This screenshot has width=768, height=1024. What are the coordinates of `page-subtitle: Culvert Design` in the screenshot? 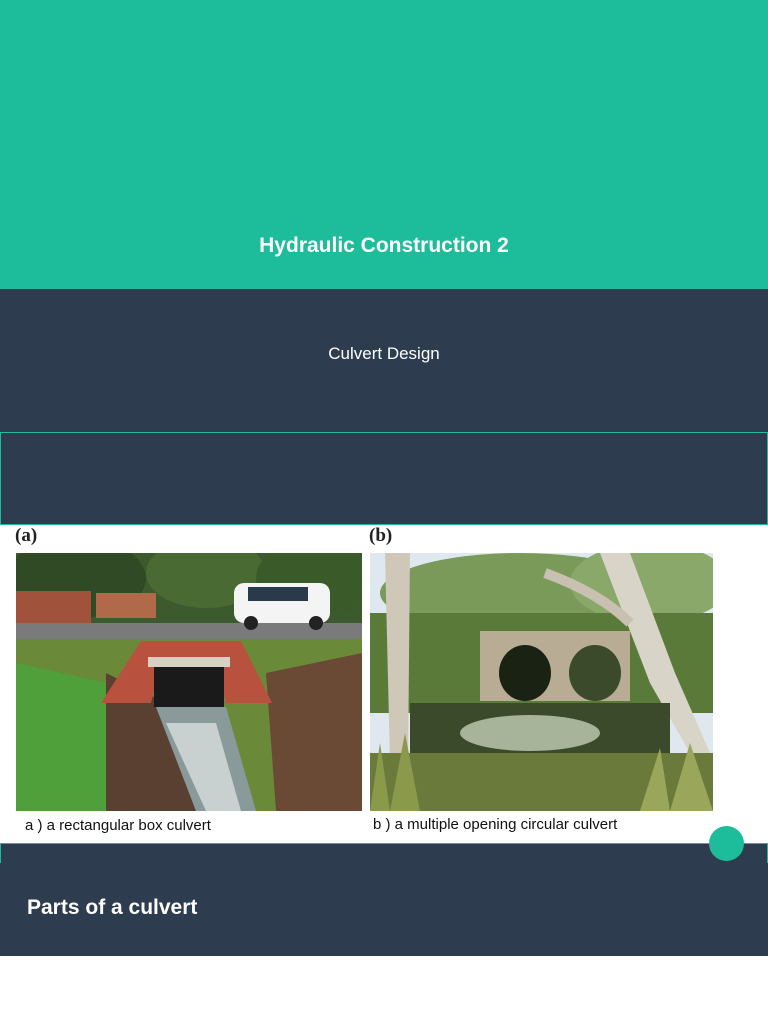 It's located at (384, 353).